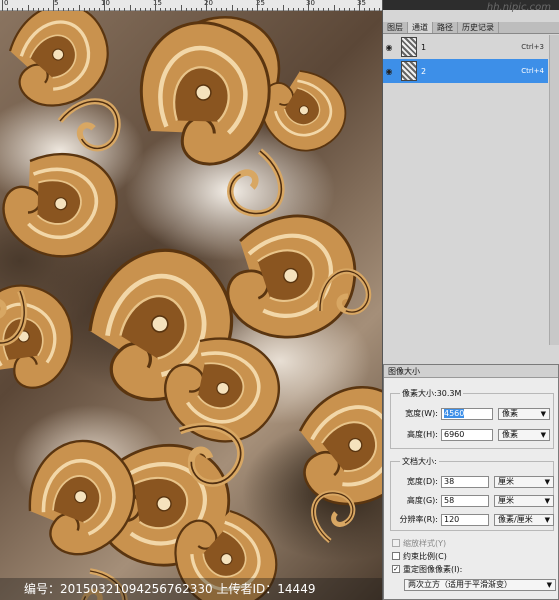 This screenshot has width=559, height=600. I want to click on resolution-unit-select: 像素/厘米 ▼, so click(524, 519).